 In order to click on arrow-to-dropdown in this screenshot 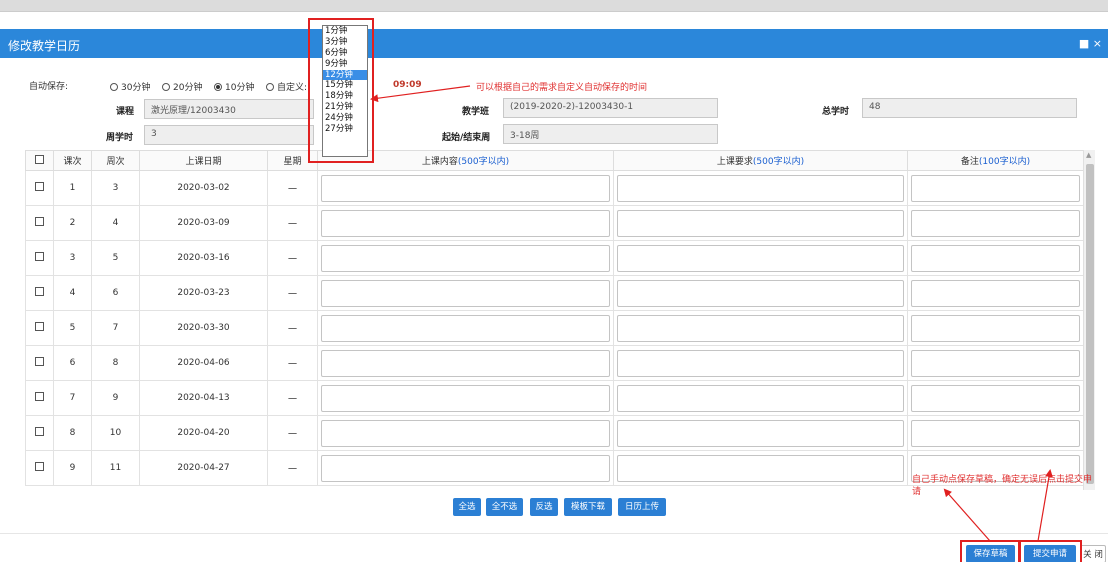, I will do `click(420, 94)`.